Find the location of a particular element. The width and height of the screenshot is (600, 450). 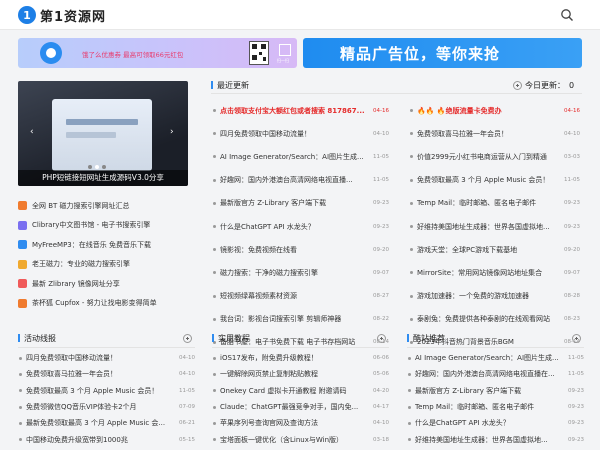

list-item-title: 苹果序列号查询官网及查询方法 is located at coordinates (269, 423).